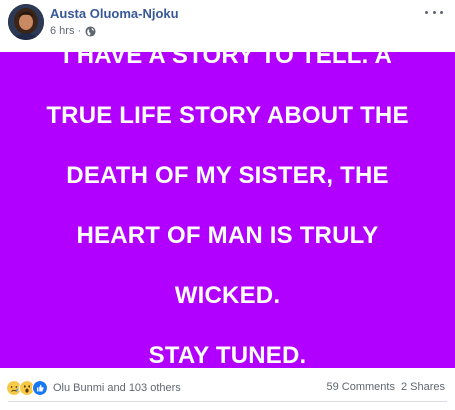 The height and width of the screenshot is (410, 455). I want to click on shares-count: 2 Shares, so click(423, 387).